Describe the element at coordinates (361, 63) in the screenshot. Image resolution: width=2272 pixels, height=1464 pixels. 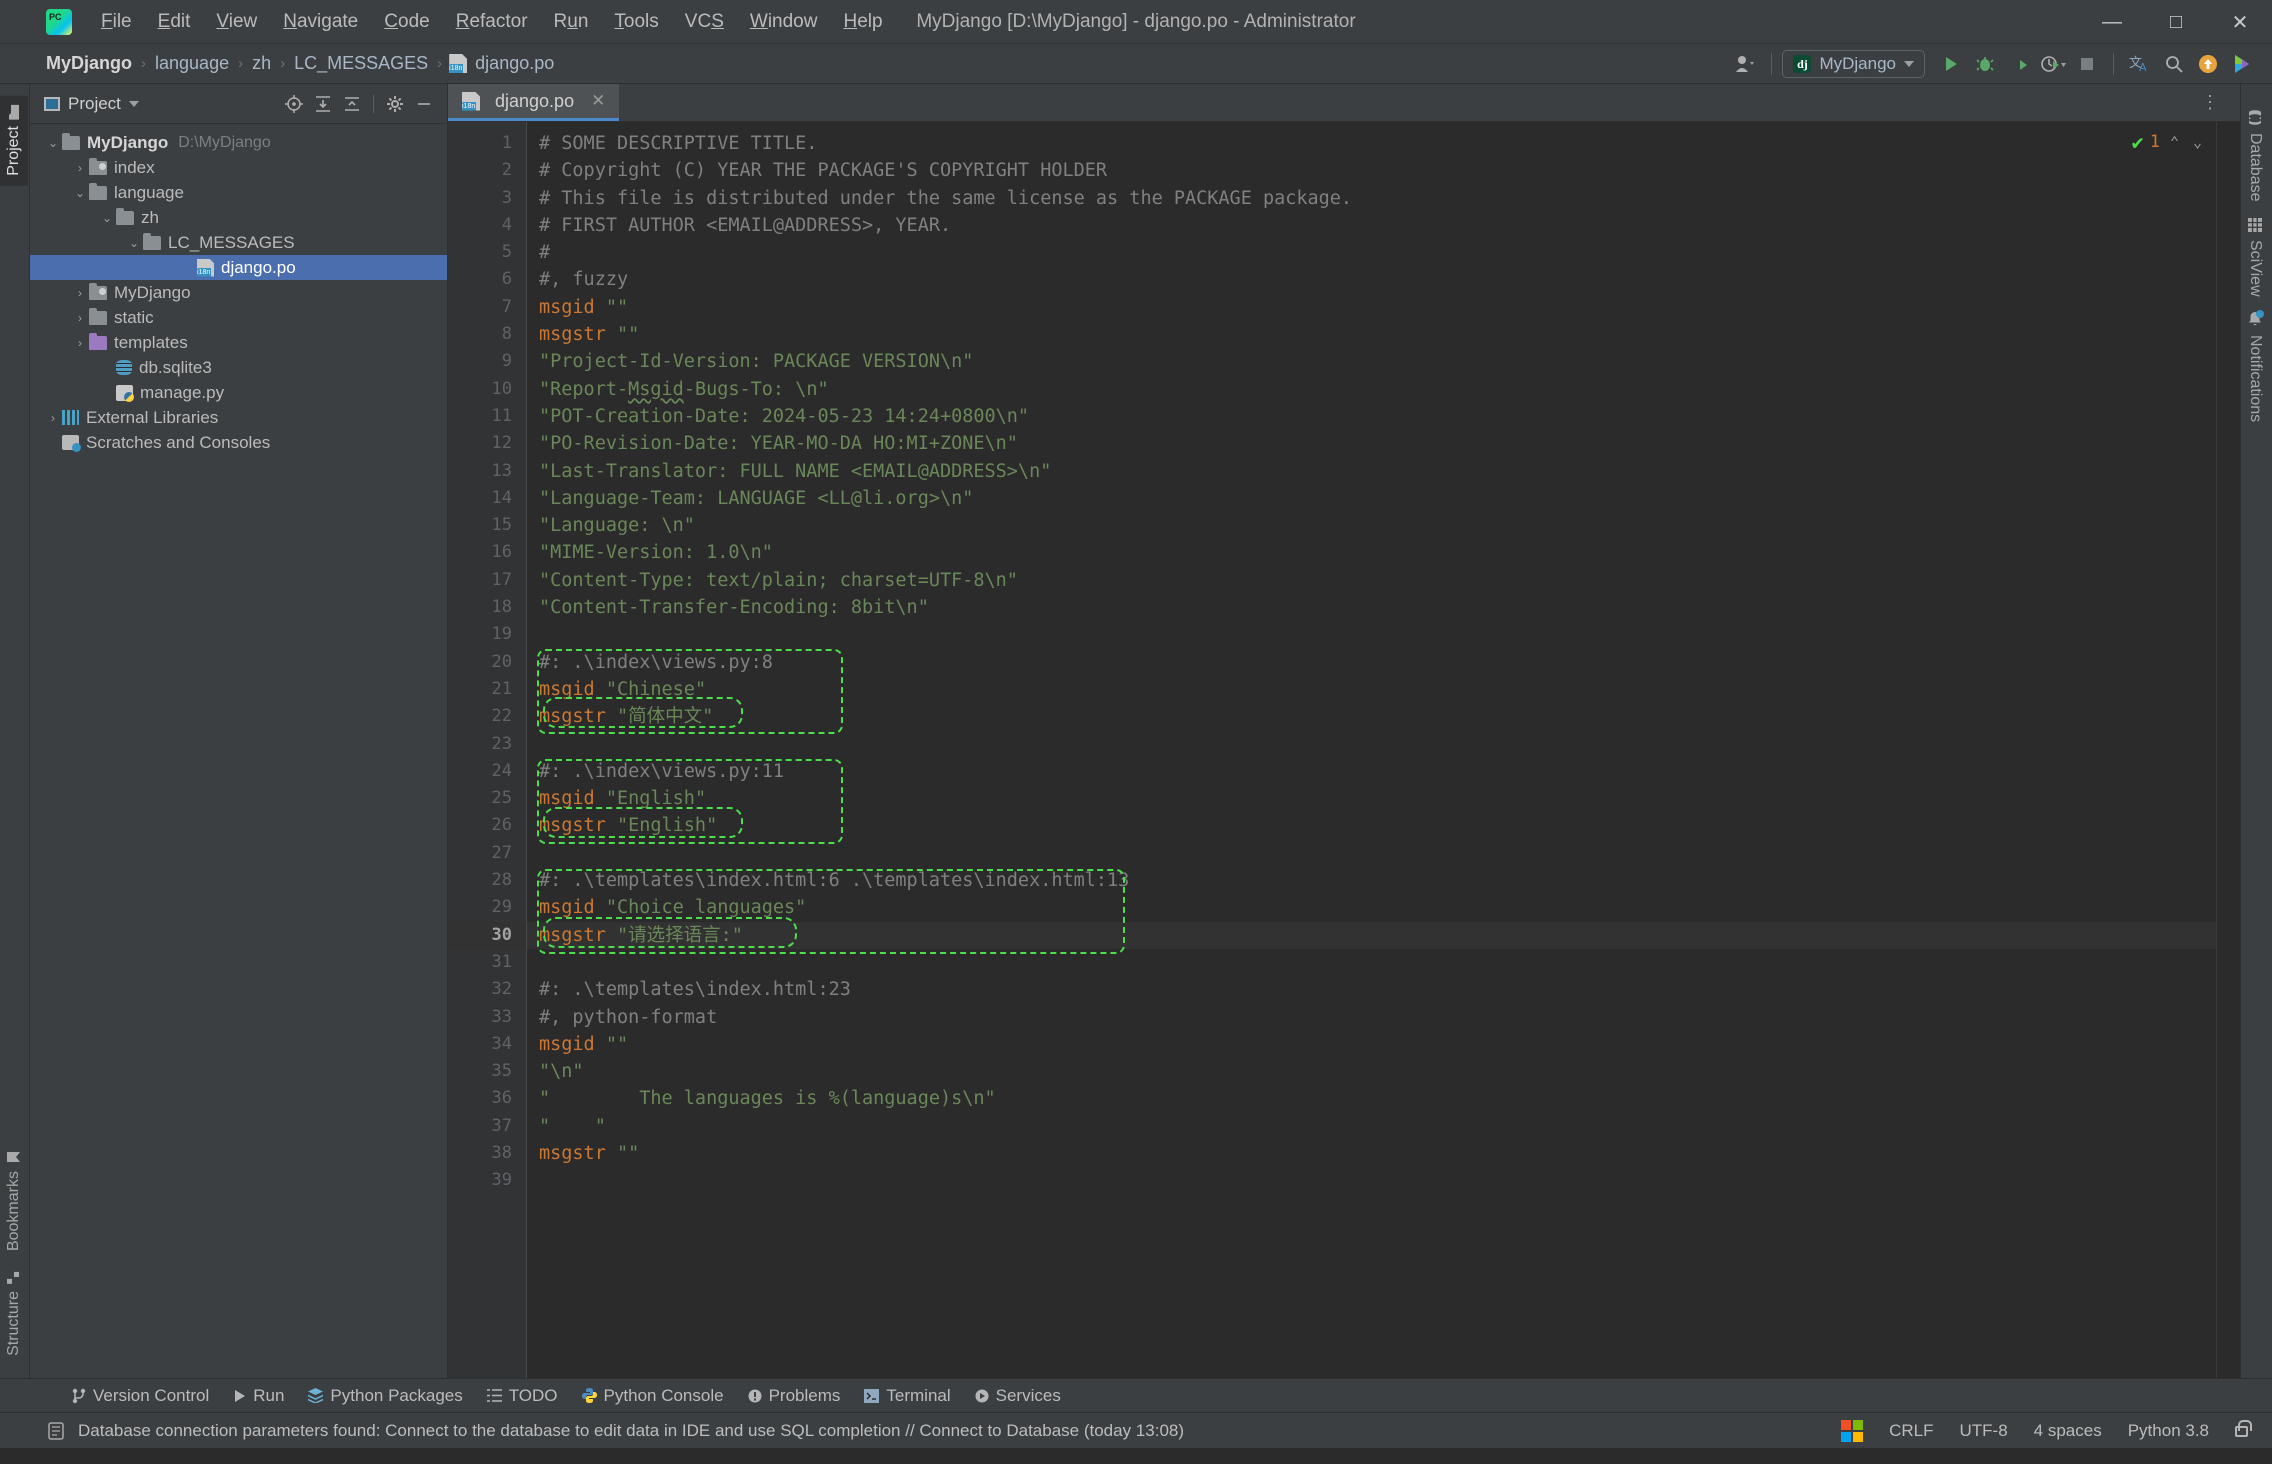
I see `breadcrumb-item-lcmessages: LC_MESSAGES` at that location.